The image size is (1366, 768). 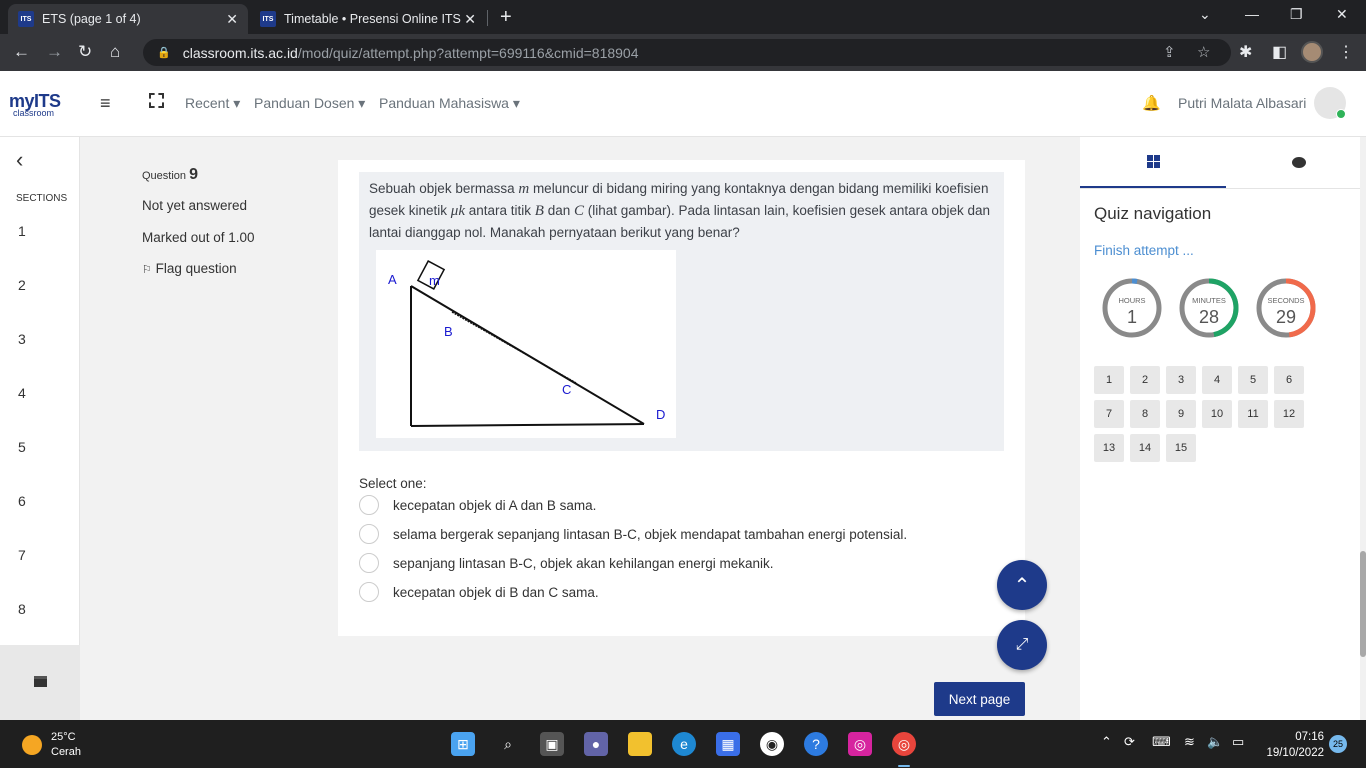 What do you see at coordinates (22, 393) in the screenshot?
I see `section-link: 4` at bounding box center [22, 393].